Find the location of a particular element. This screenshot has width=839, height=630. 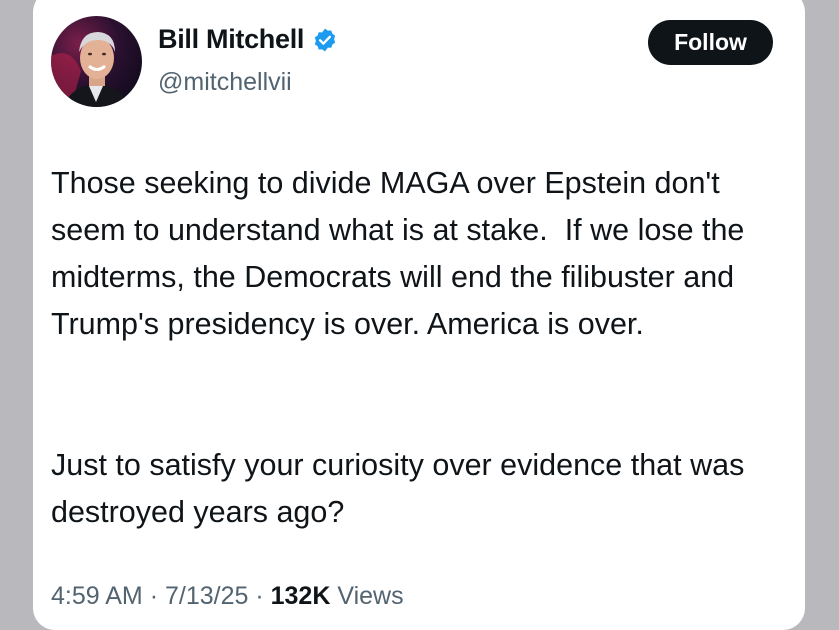

views-label: Views is located at coordinates (370, 596).